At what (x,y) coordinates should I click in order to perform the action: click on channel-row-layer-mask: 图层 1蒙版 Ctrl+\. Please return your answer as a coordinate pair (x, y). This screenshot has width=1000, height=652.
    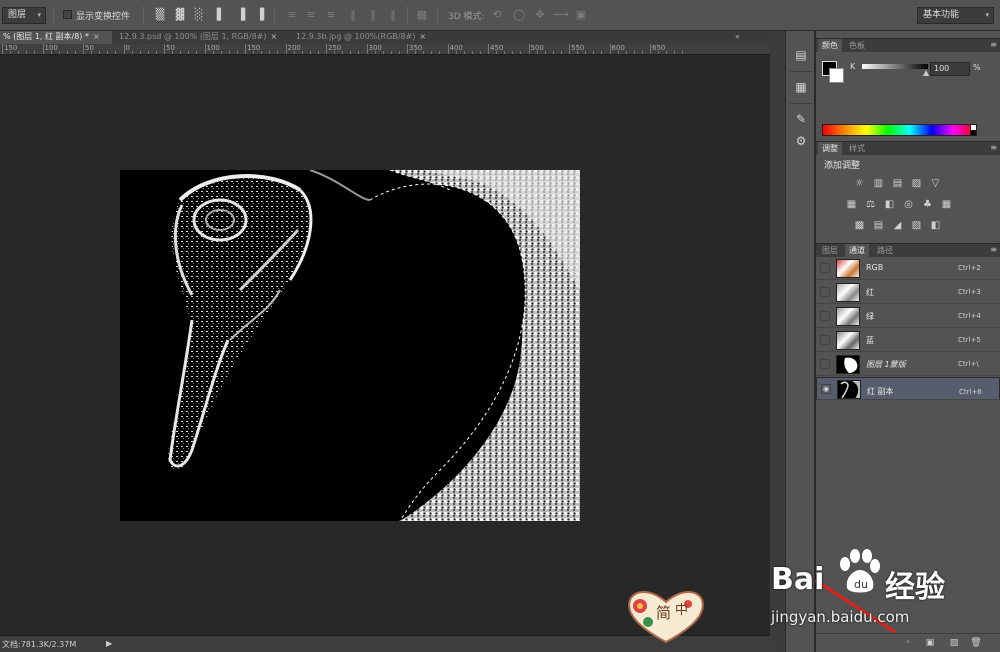
    Looking at the image, I should click on (908, 364).